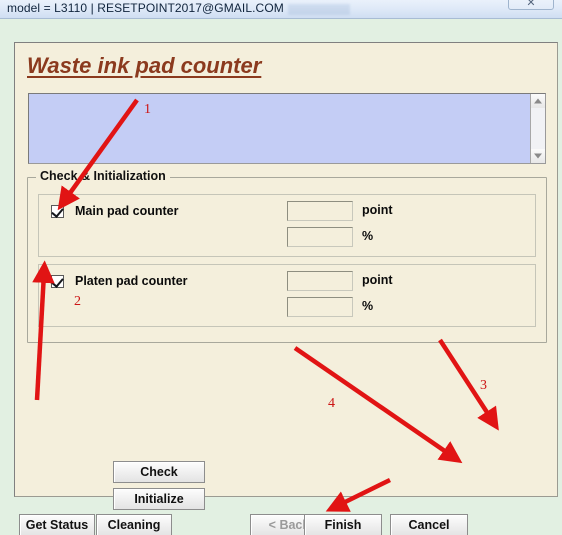  What do you see at coordinates (147, 109) in the screenshot?
I see `annotation-label-1: 1` at bounding box center [147, 109].